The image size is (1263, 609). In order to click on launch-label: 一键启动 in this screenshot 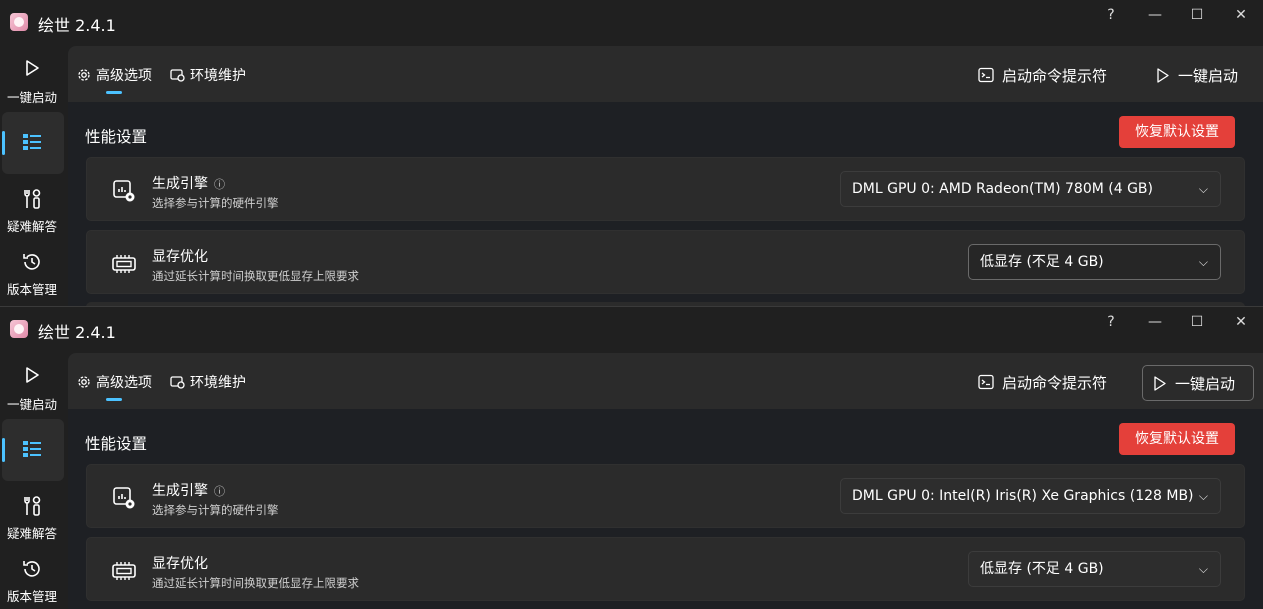, I will do `click(1208, 76)`.